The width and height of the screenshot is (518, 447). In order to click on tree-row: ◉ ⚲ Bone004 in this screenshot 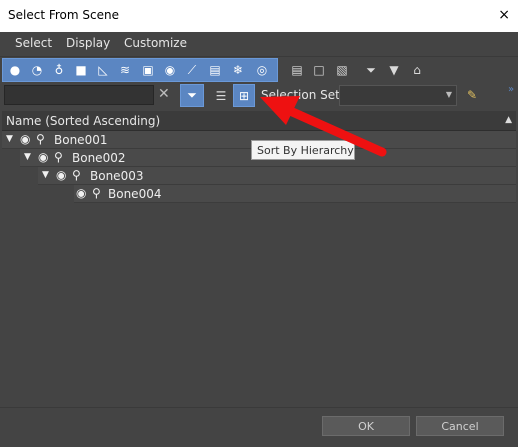, I will do `click(295, 194)`.